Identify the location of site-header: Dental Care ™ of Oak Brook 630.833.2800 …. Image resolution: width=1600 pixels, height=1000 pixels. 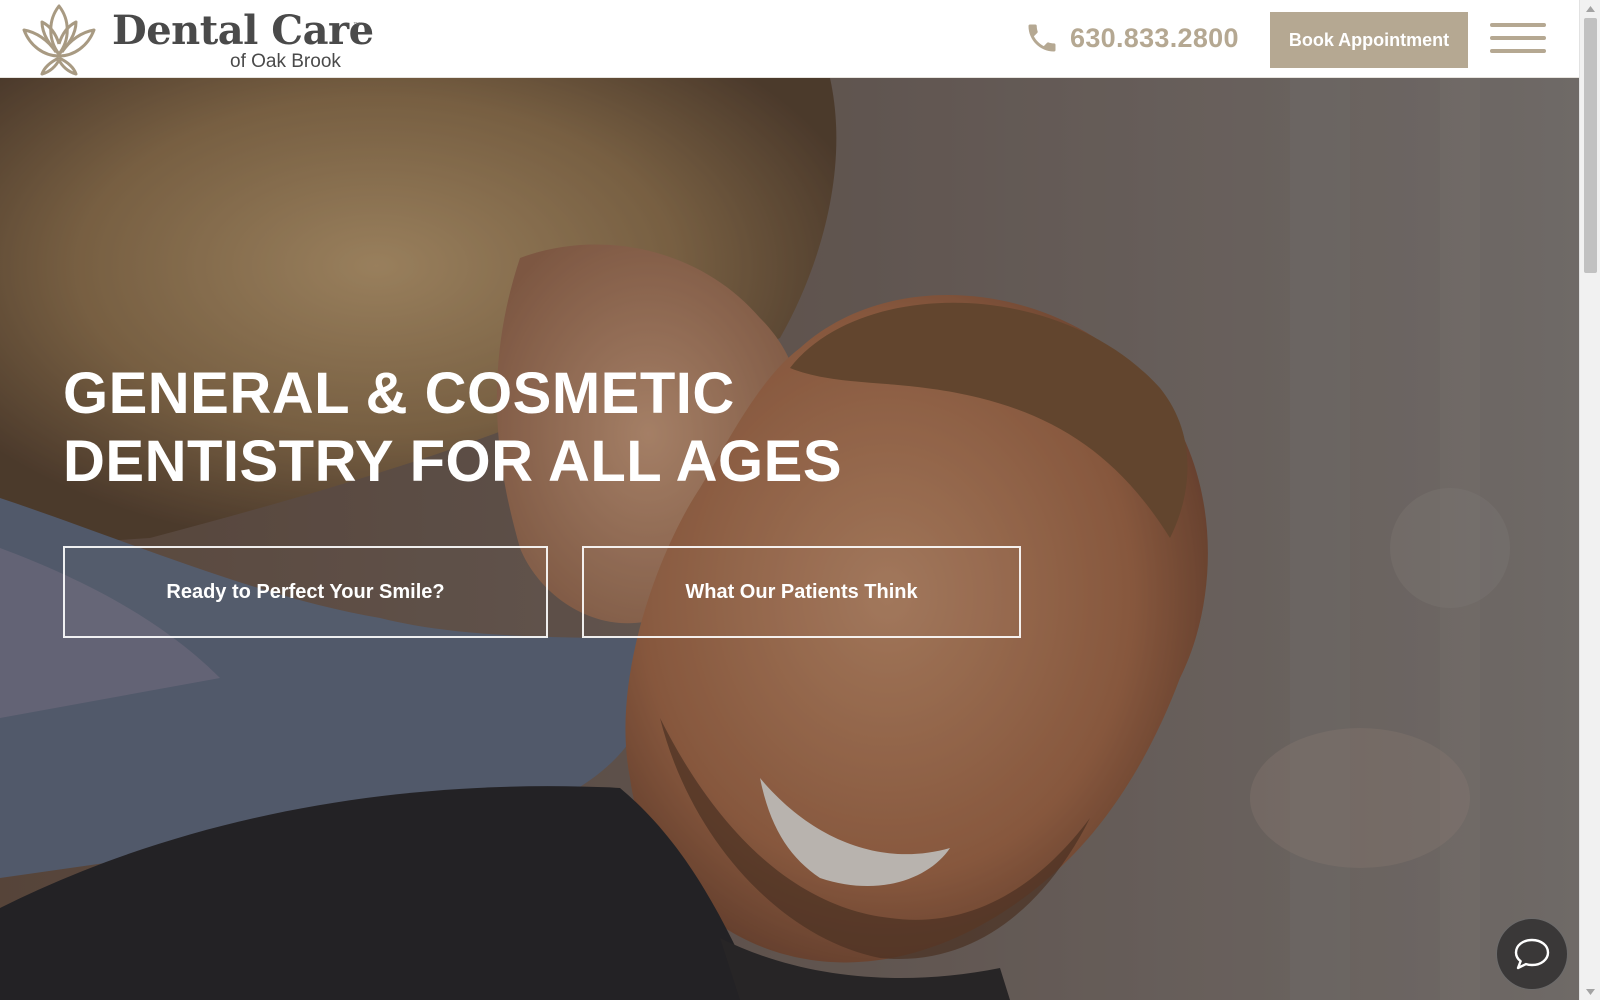
(789, 39).